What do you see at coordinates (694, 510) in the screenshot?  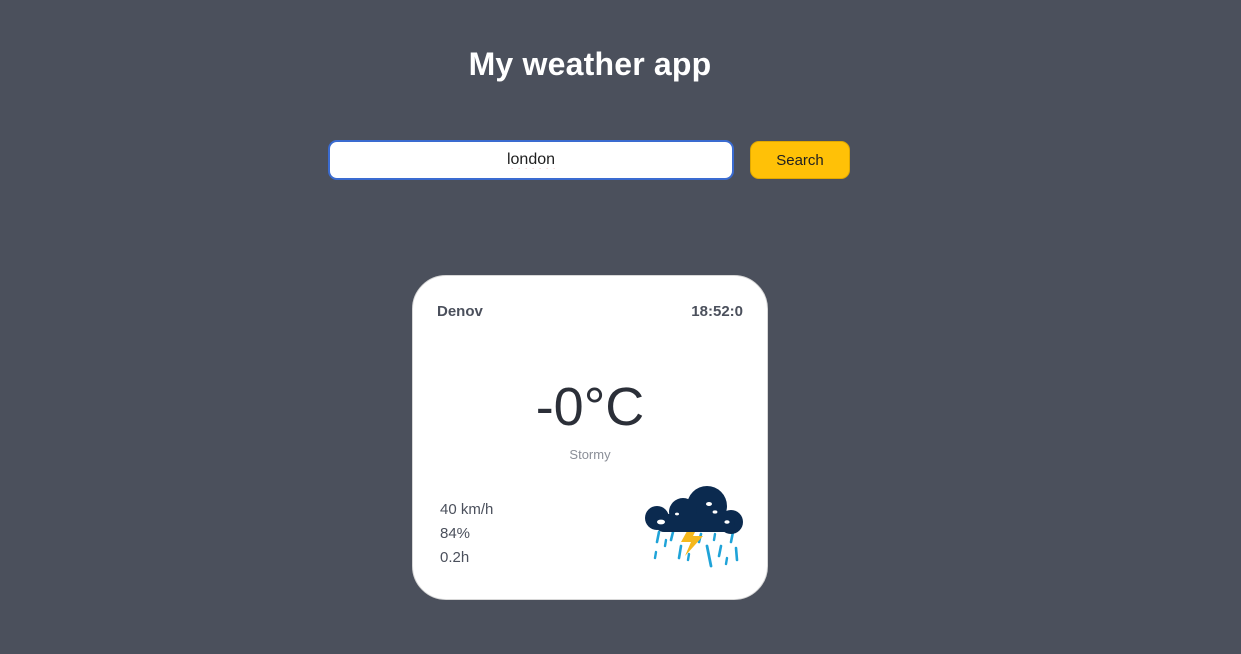 I see `cloud-icon` at bounding box center [694, 510].